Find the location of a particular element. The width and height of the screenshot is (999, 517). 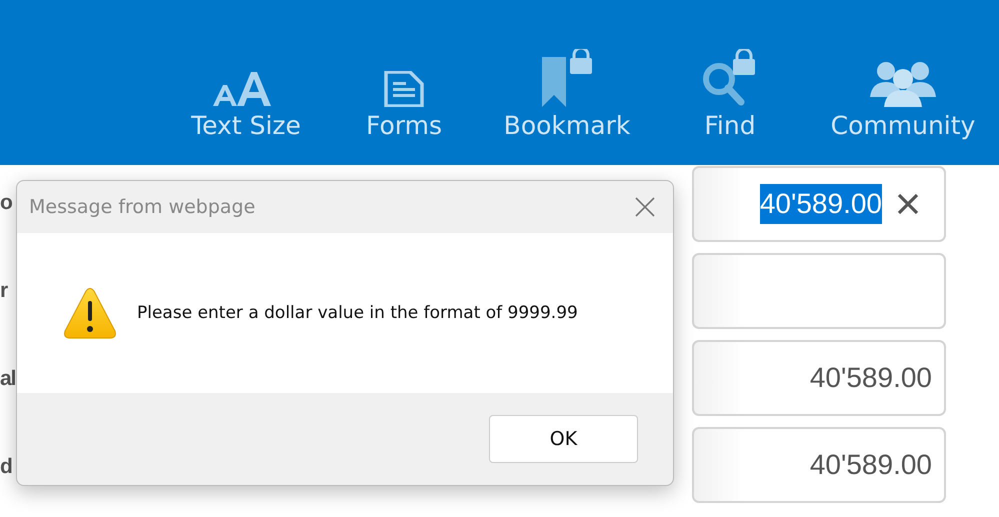

toolbar-button: Bookmark is located at coordinates (567, 93).